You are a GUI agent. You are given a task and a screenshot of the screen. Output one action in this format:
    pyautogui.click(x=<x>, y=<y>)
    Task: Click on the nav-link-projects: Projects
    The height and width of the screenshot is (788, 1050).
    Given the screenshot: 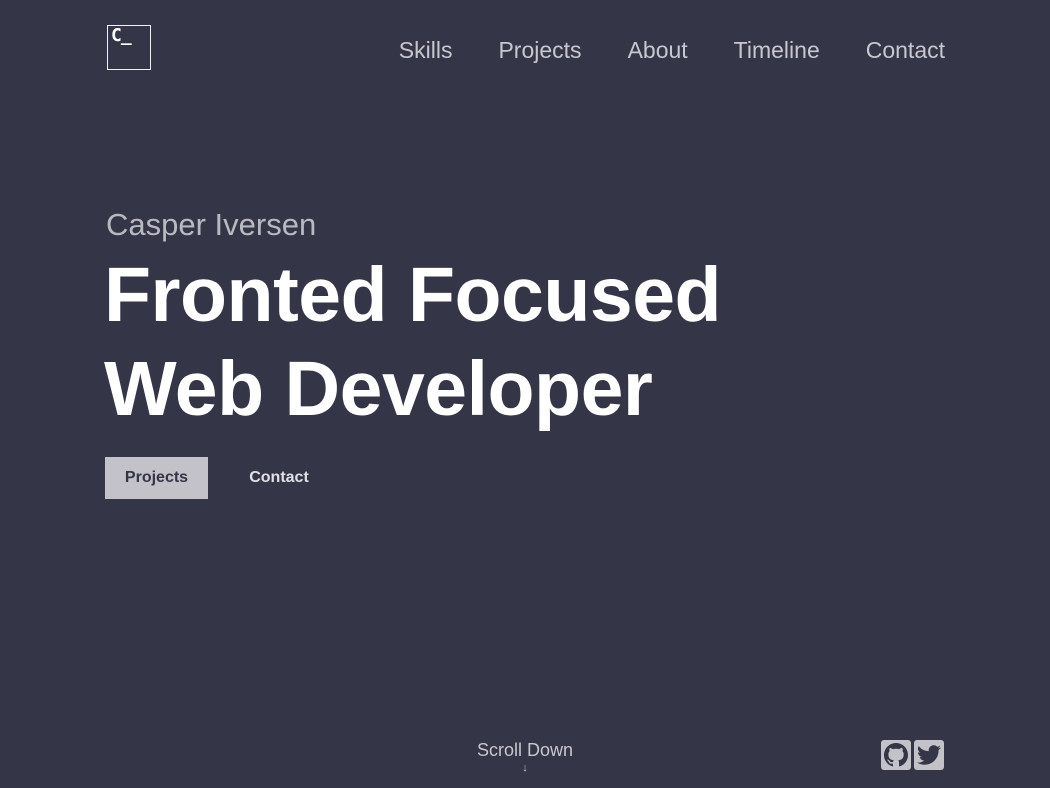 What is the action you would take?
    pyautogui.click(x=539, y=50)
    